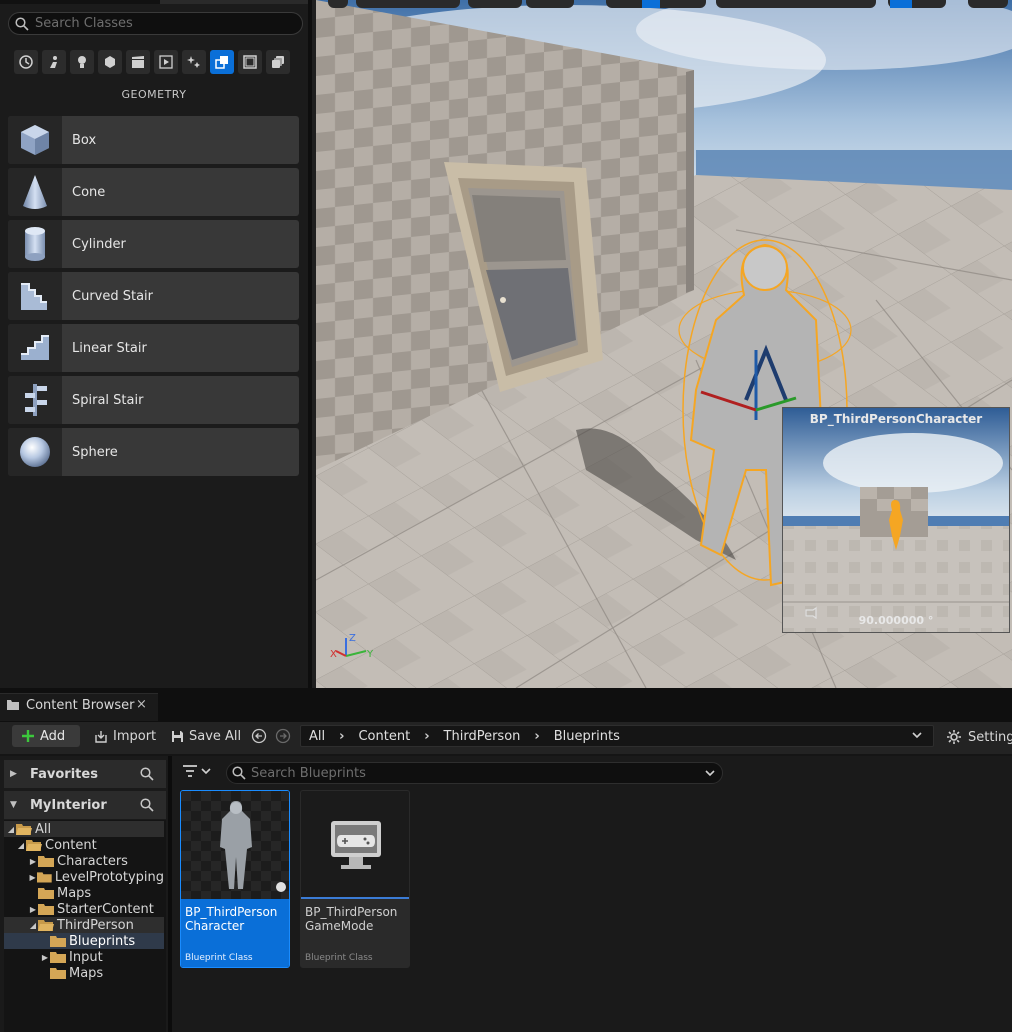 This screenshot has height=1032, width=1012. I want to click on camera-fov-readout: 90.000000 °, so click(896, 620).